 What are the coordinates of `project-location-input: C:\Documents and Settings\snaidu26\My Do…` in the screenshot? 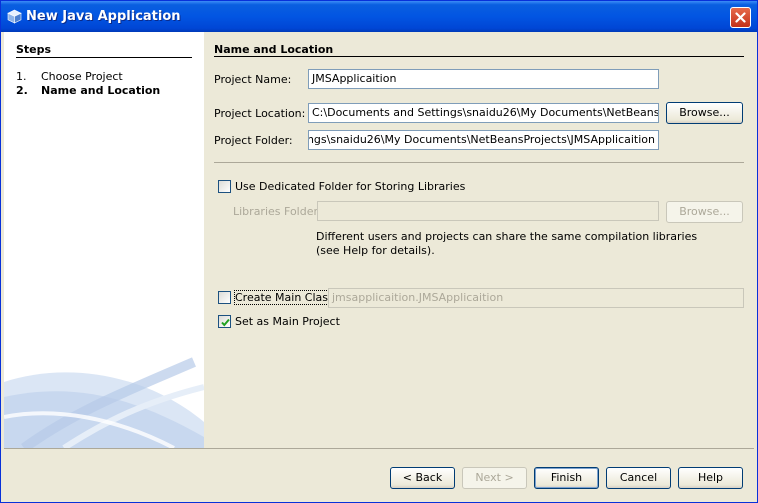 It's located at (483, 113).